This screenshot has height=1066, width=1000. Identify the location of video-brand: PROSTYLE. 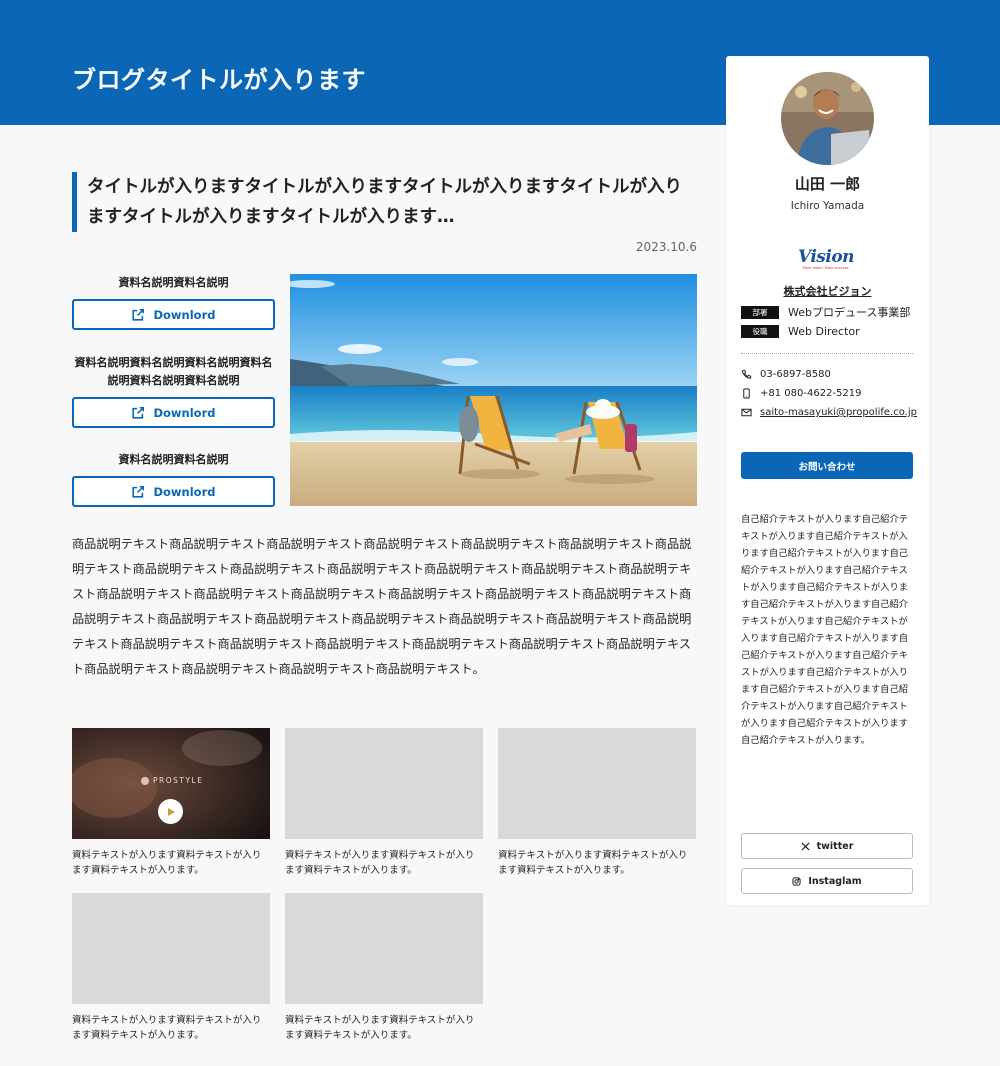
(172, 780).